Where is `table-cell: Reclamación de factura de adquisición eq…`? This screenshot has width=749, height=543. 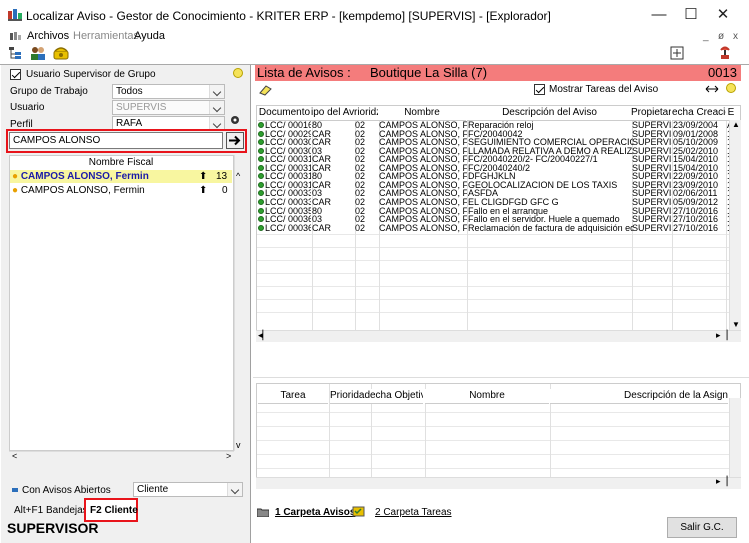 table-cell: Reclamación de factura de adquisición eq… is located at coordinates (550, 228).